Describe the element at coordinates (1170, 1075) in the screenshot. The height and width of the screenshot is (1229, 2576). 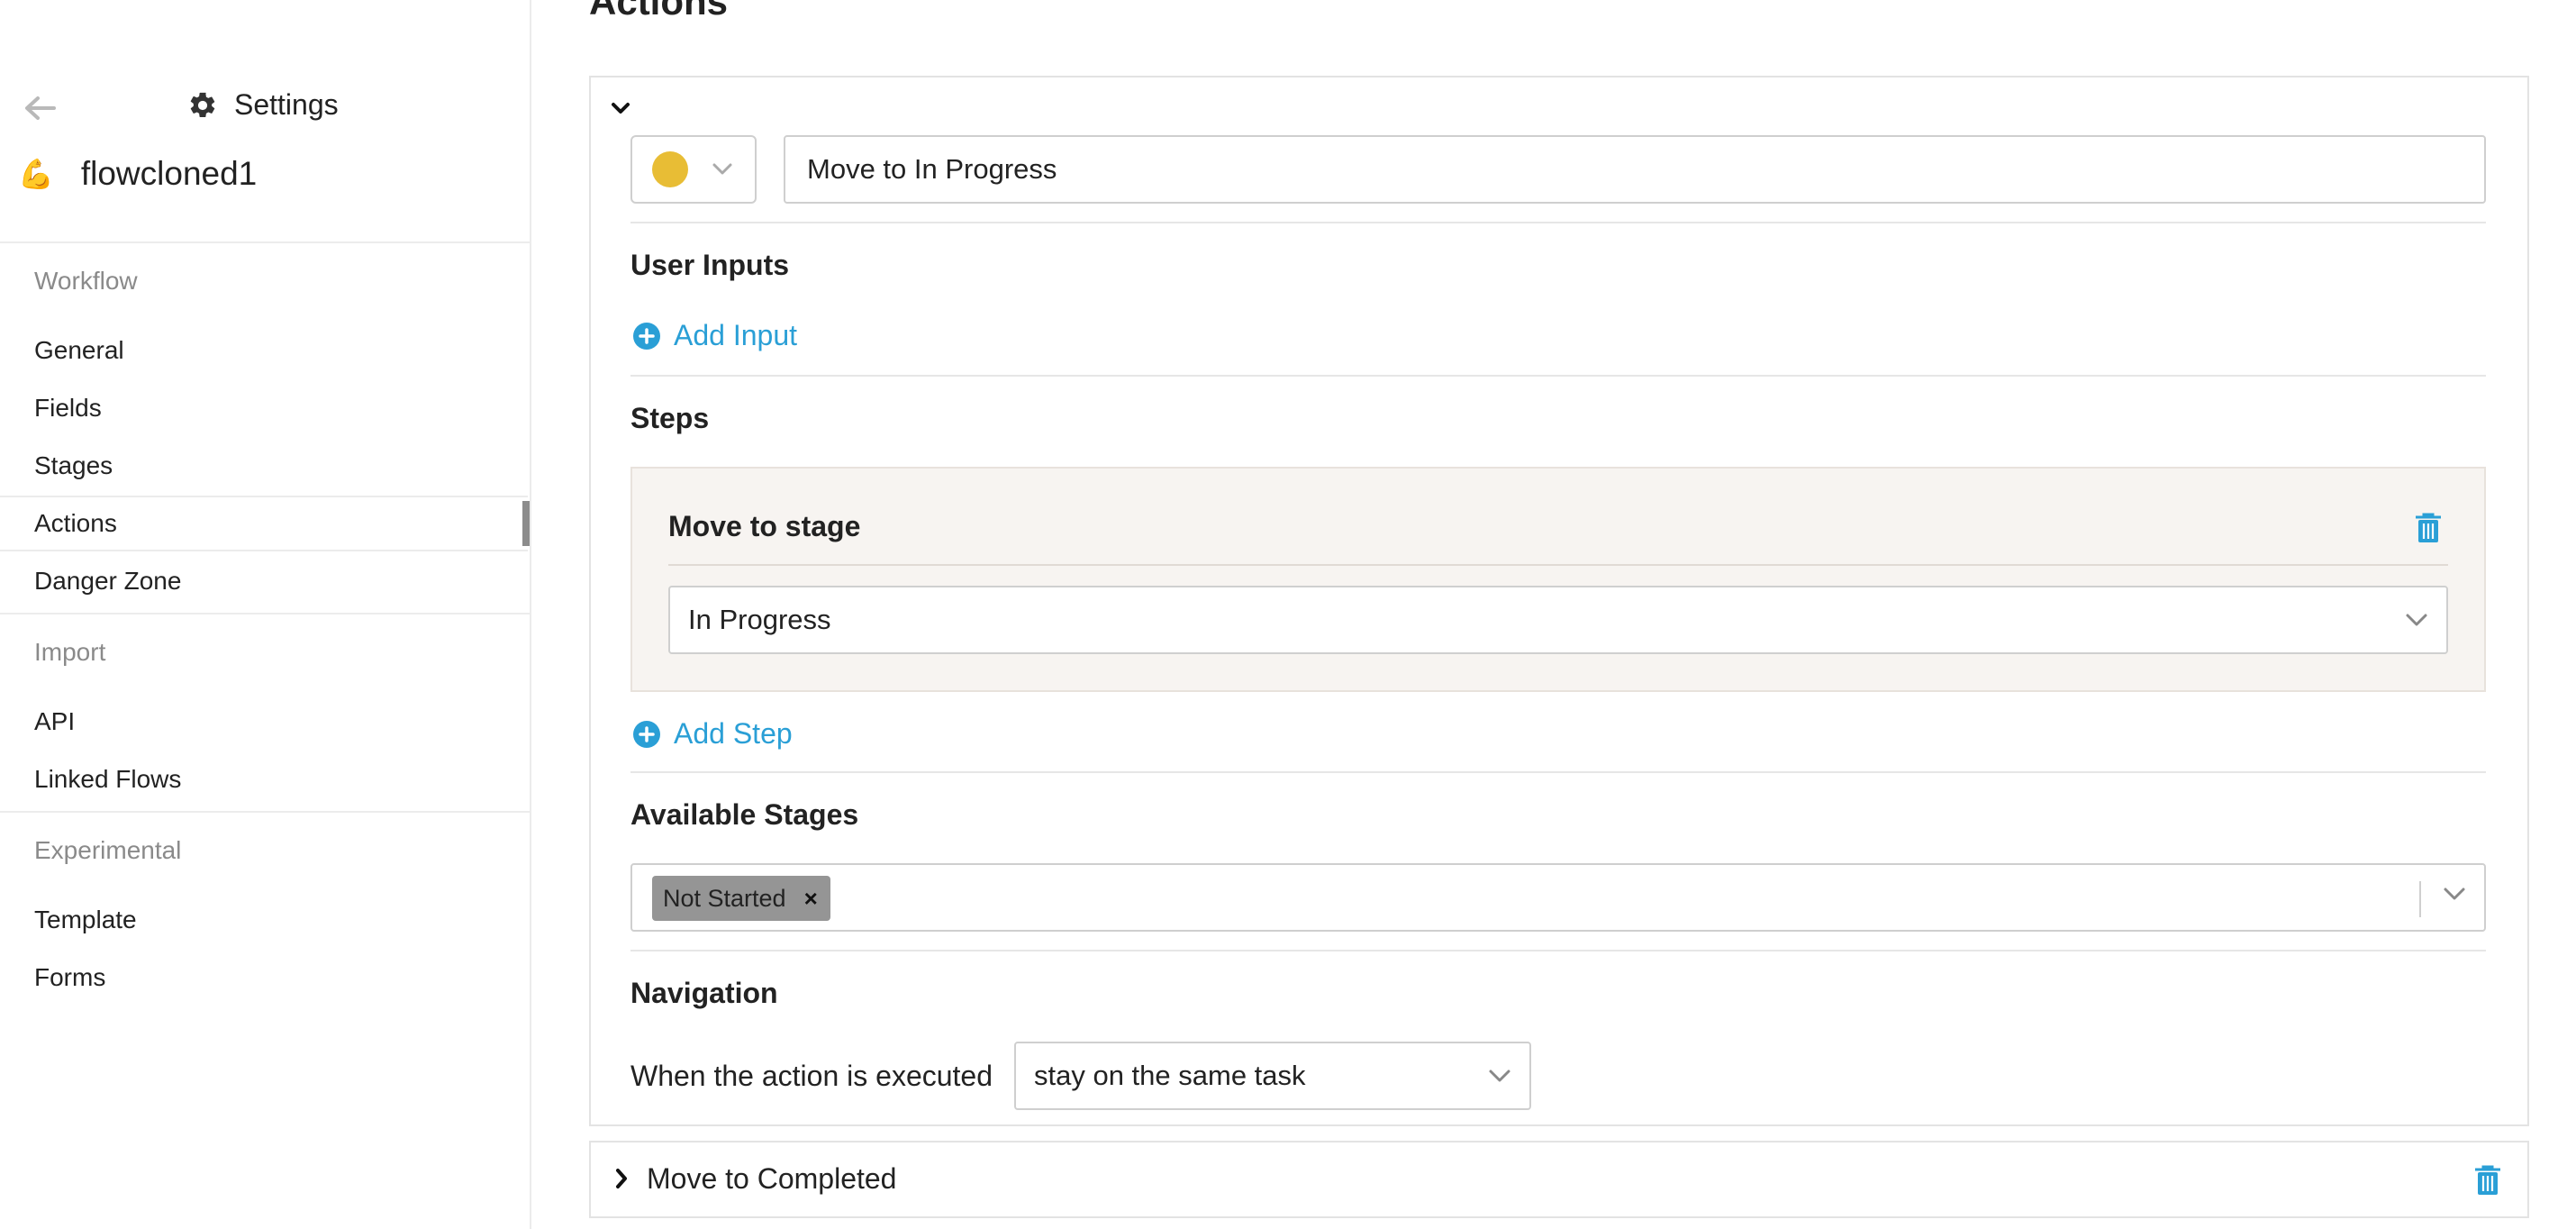
I see `navigation-select-value: stay on the same task` at that location.